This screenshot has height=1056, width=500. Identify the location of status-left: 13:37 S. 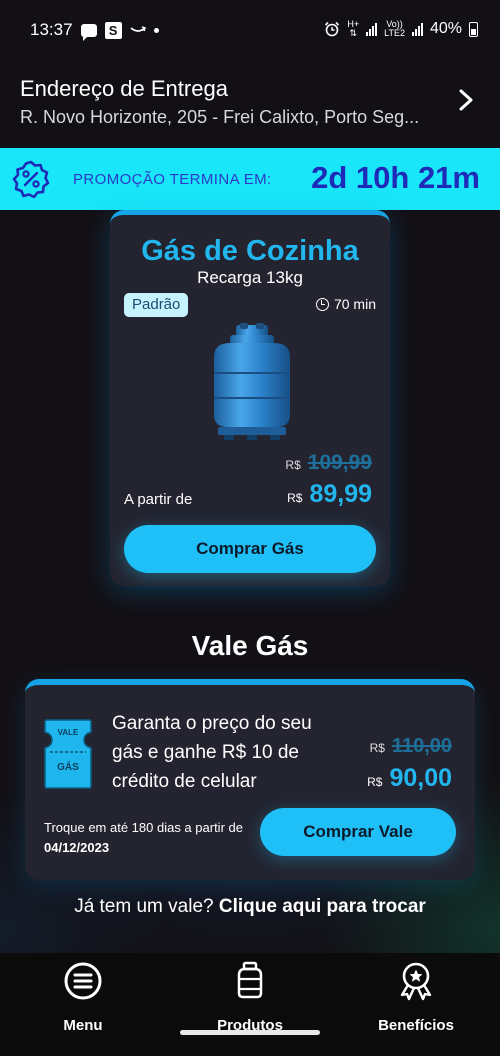
(94, 30).